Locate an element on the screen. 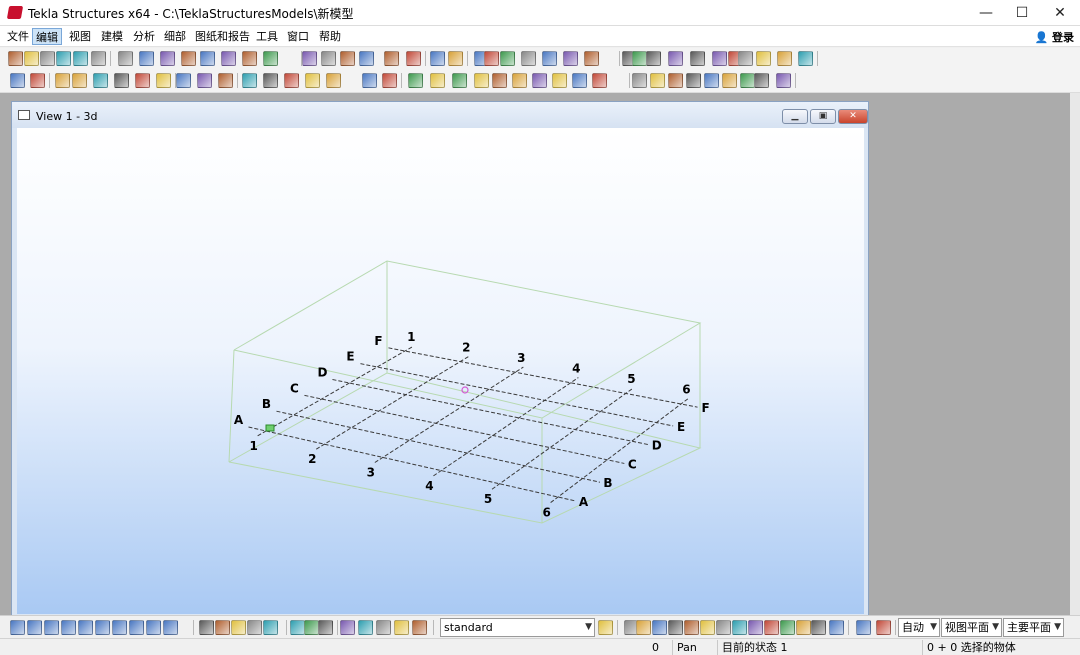 The width and height of the screenshot is (1080, 655). menu-file: 文件 is located at coordinates (18, 36).